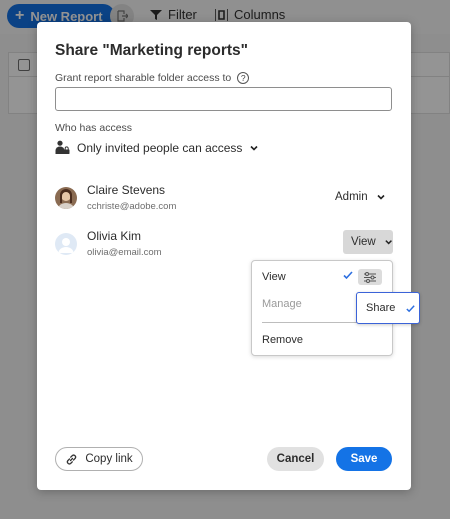 Image resolution: width=450 pixels, height=519 pixels. I want to click on view-settings-button, so click(370, 277).